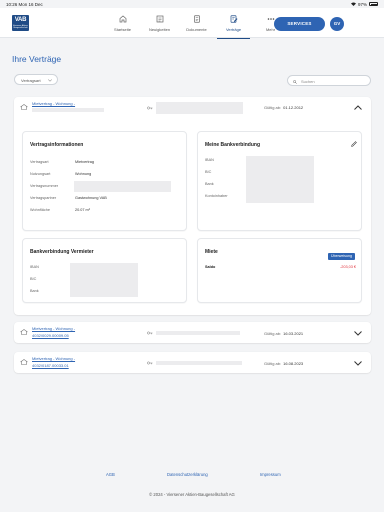 The width and height of the screenshot is (384, 512). I want to click on battery-percentage: 97%, so click(362, 4).